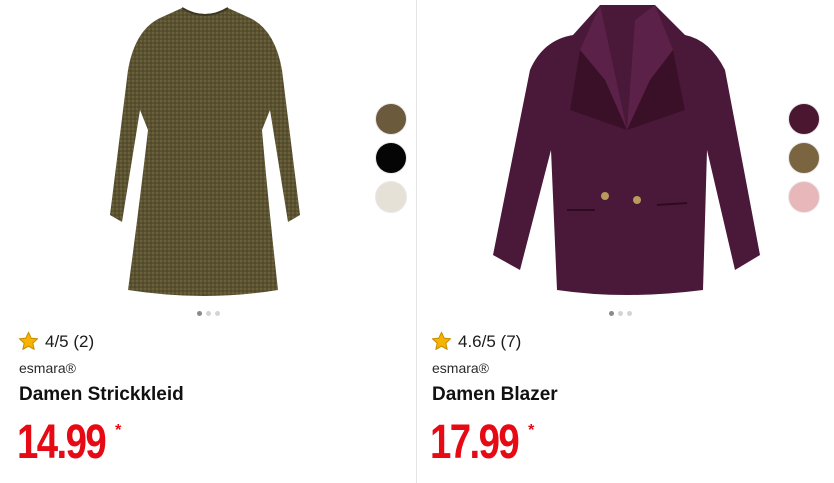  I want to click on rating-text: 4.6/5 (7), so click(490, 341).